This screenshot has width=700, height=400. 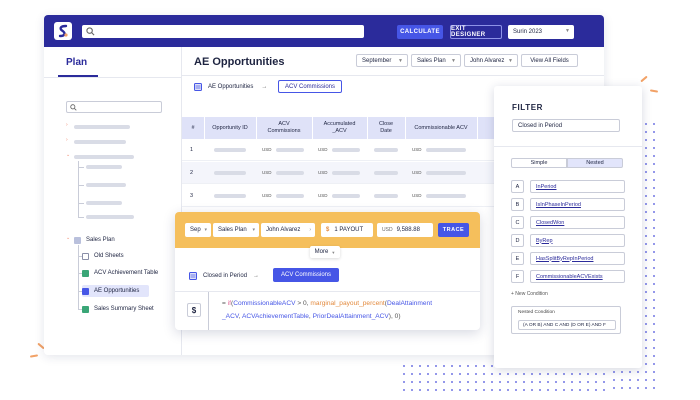 I want to click on breadcrumb-source: AE Opportunities, so click(x=230, y=87).